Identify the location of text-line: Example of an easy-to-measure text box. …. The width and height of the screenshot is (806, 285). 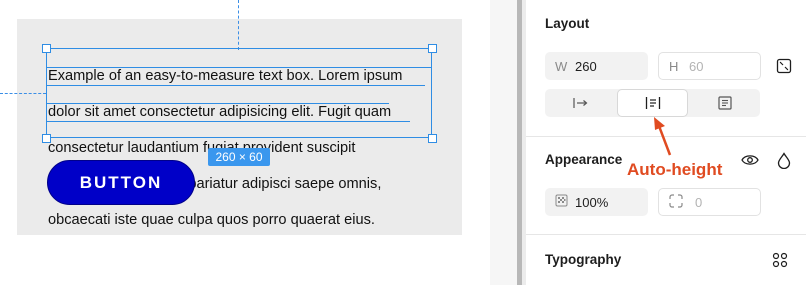
(225, 76).